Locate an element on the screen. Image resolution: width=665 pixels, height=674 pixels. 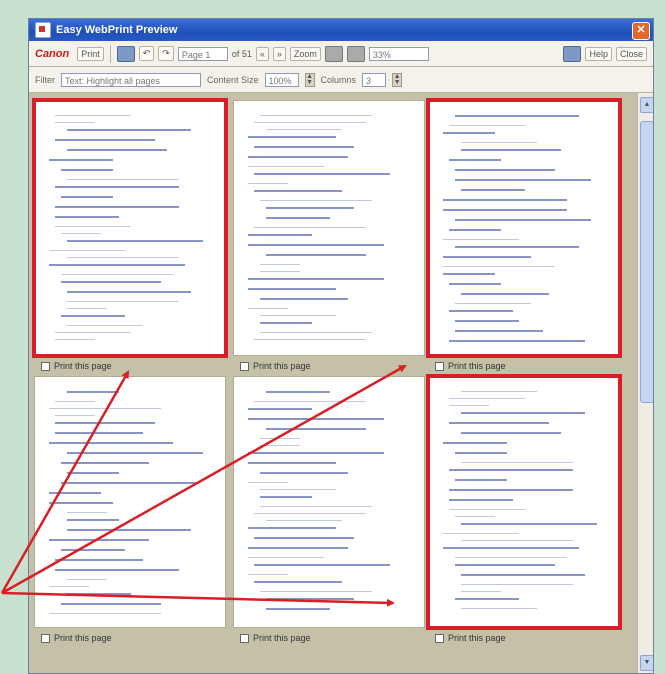
page-setup-icon is located at coordinates (125, 53).